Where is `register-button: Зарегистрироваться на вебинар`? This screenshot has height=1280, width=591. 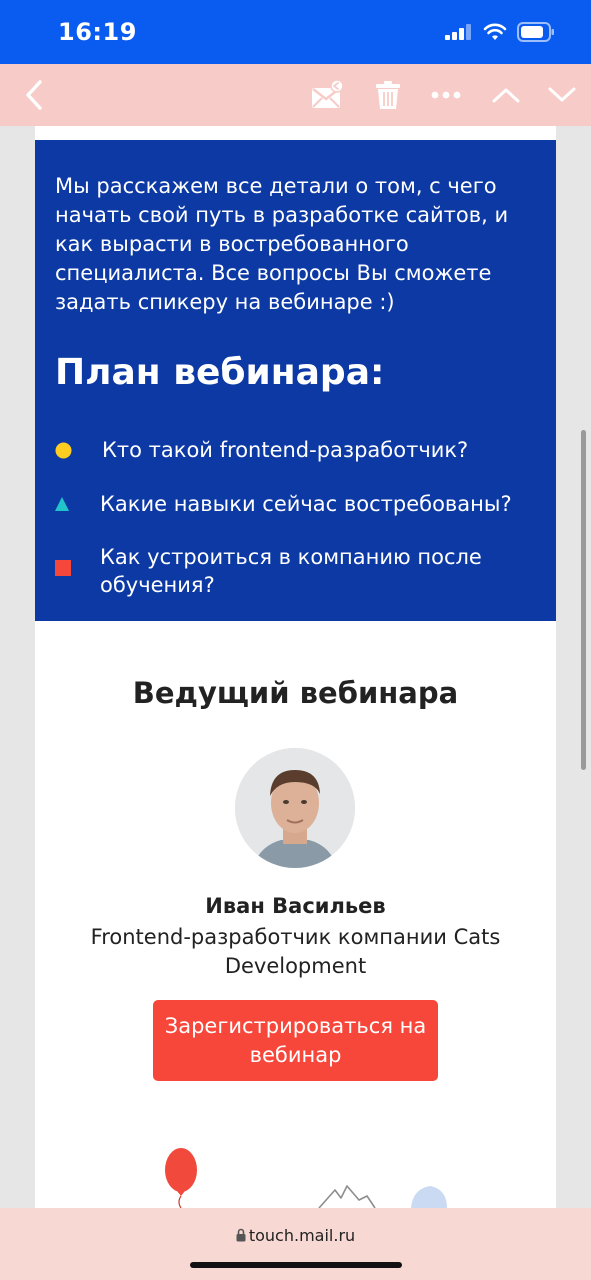
register-button: Зарегистрироваться на вебинар is located at coordinates (295, 1040).